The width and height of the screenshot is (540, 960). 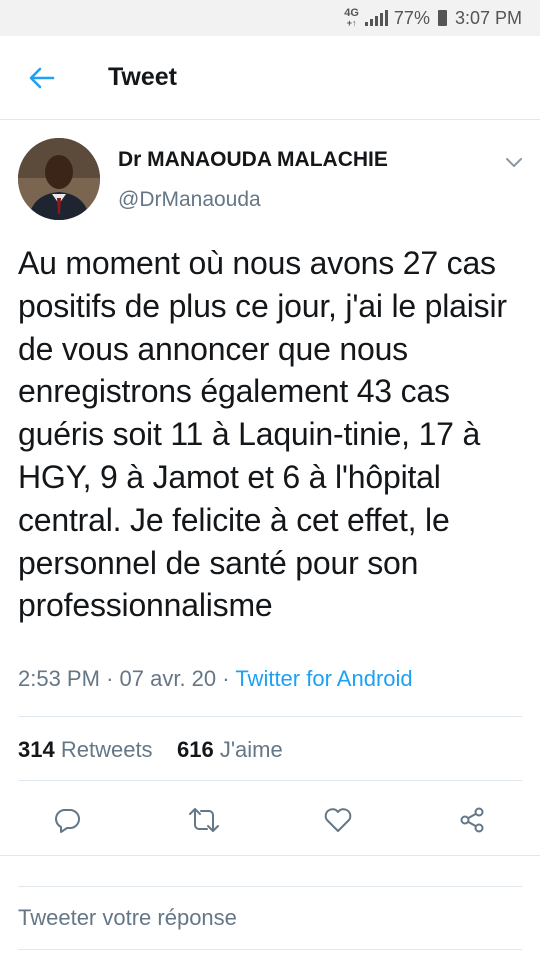 What do you see at coordinates (106, 749) in the screenshot?
I see `retweets-label: Retweets` at bounding box center [106, 749].